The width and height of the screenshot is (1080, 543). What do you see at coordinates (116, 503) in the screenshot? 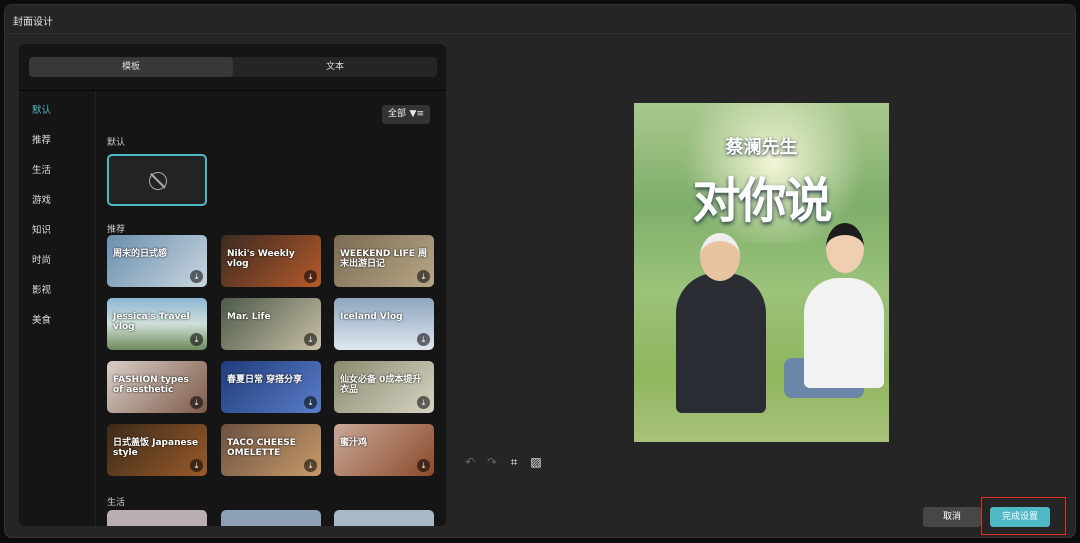
I see `section-life-label: 生活` at bounding box center [116, 503].